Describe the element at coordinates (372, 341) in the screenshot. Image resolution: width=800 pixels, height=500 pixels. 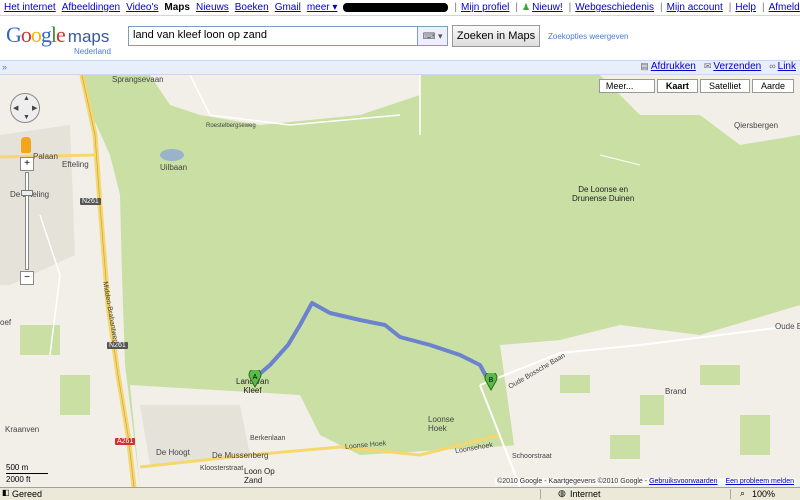
I see `route-line` at that location.